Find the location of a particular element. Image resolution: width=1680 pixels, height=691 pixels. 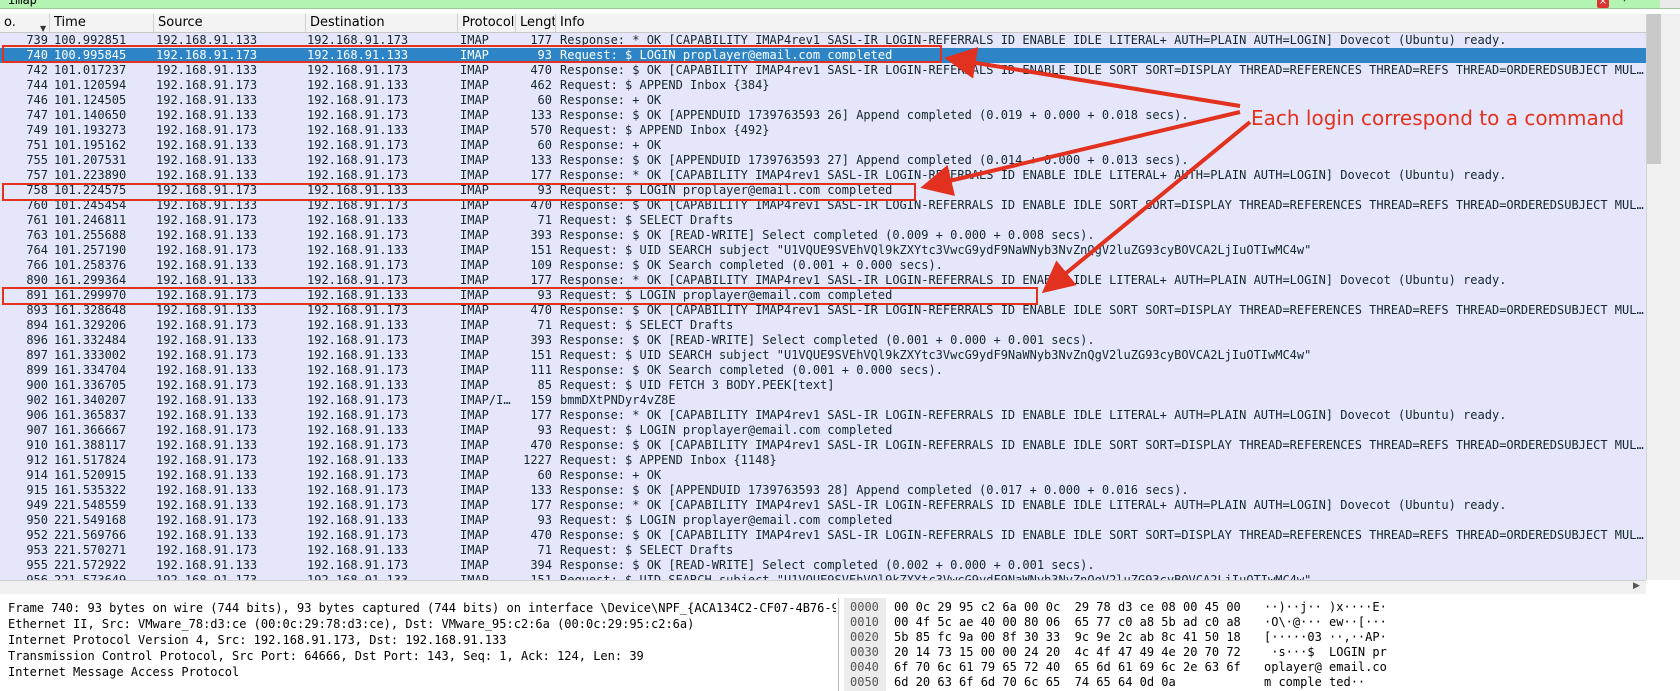

display-filter-bar: imap × ▾ is located at coordinates (840, 4).